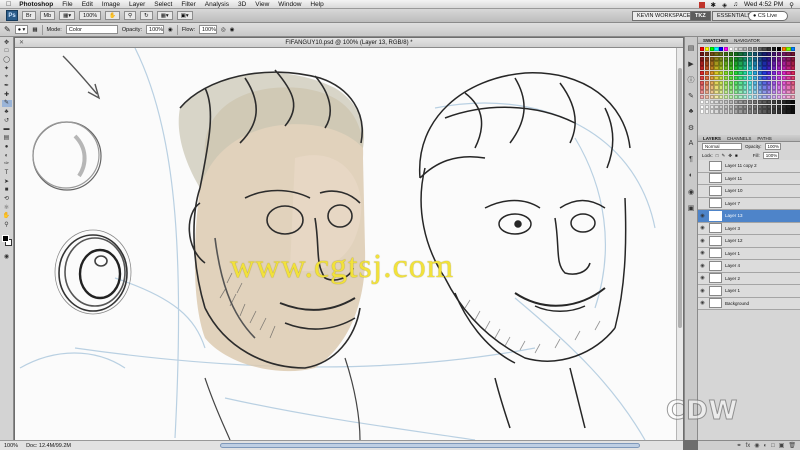 Image resolution: width=800 pixels, height=450 pixels. Describe the element at coordinates (749, 216) in the screenshot. I see `layer-row: ◉ Layer 13` at that location.